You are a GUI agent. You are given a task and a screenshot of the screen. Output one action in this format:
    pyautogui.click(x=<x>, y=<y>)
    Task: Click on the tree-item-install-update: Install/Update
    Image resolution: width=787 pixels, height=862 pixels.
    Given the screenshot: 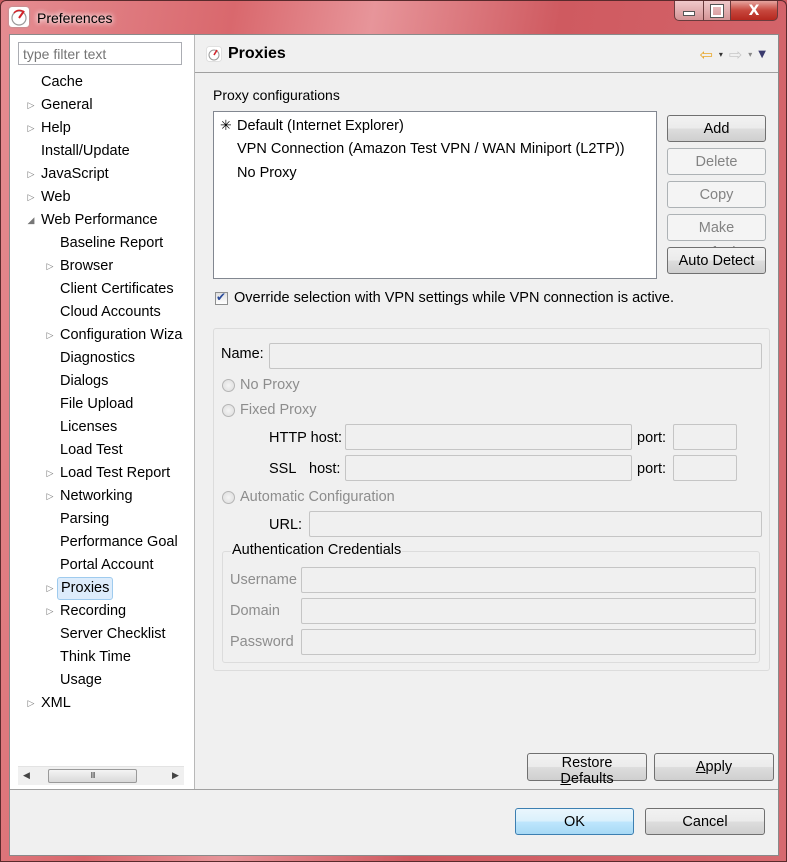 What is the action you would take?
    pyautogui.click(x=102, y=151)
    